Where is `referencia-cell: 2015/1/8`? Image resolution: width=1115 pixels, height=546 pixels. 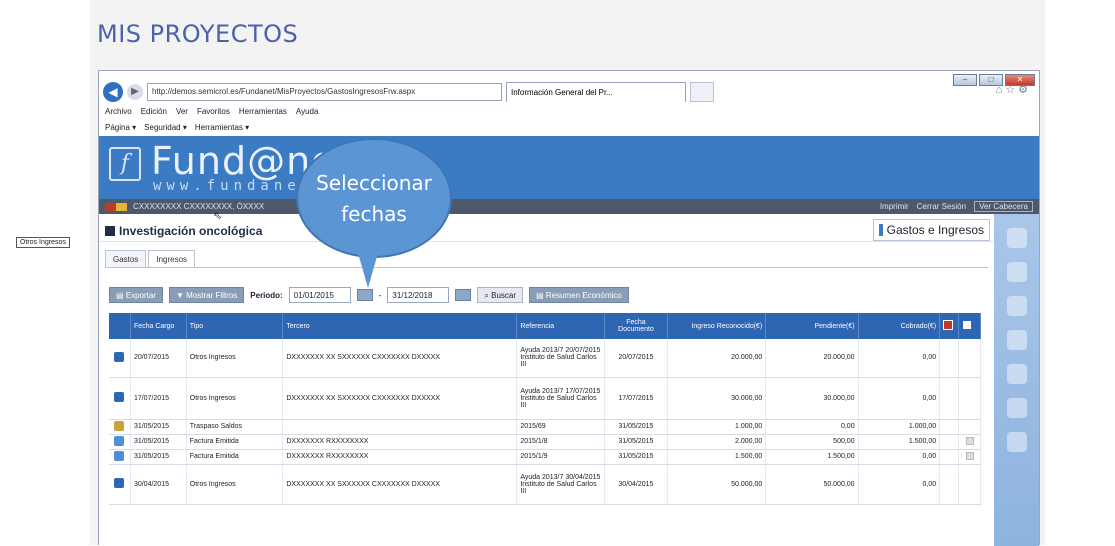 referencia-cell: 2015/1/8 is located at coordinates (561, 442).